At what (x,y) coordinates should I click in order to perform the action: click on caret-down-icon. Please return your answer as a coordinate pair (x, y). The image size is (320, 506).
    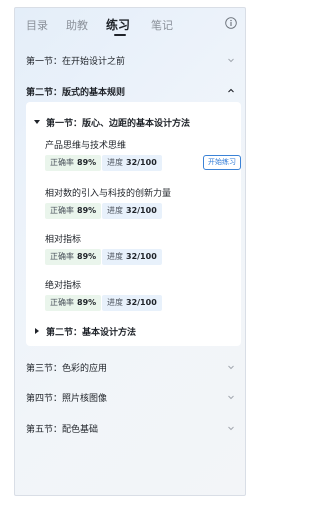
    Looking at the image, I should click on (37, 122).